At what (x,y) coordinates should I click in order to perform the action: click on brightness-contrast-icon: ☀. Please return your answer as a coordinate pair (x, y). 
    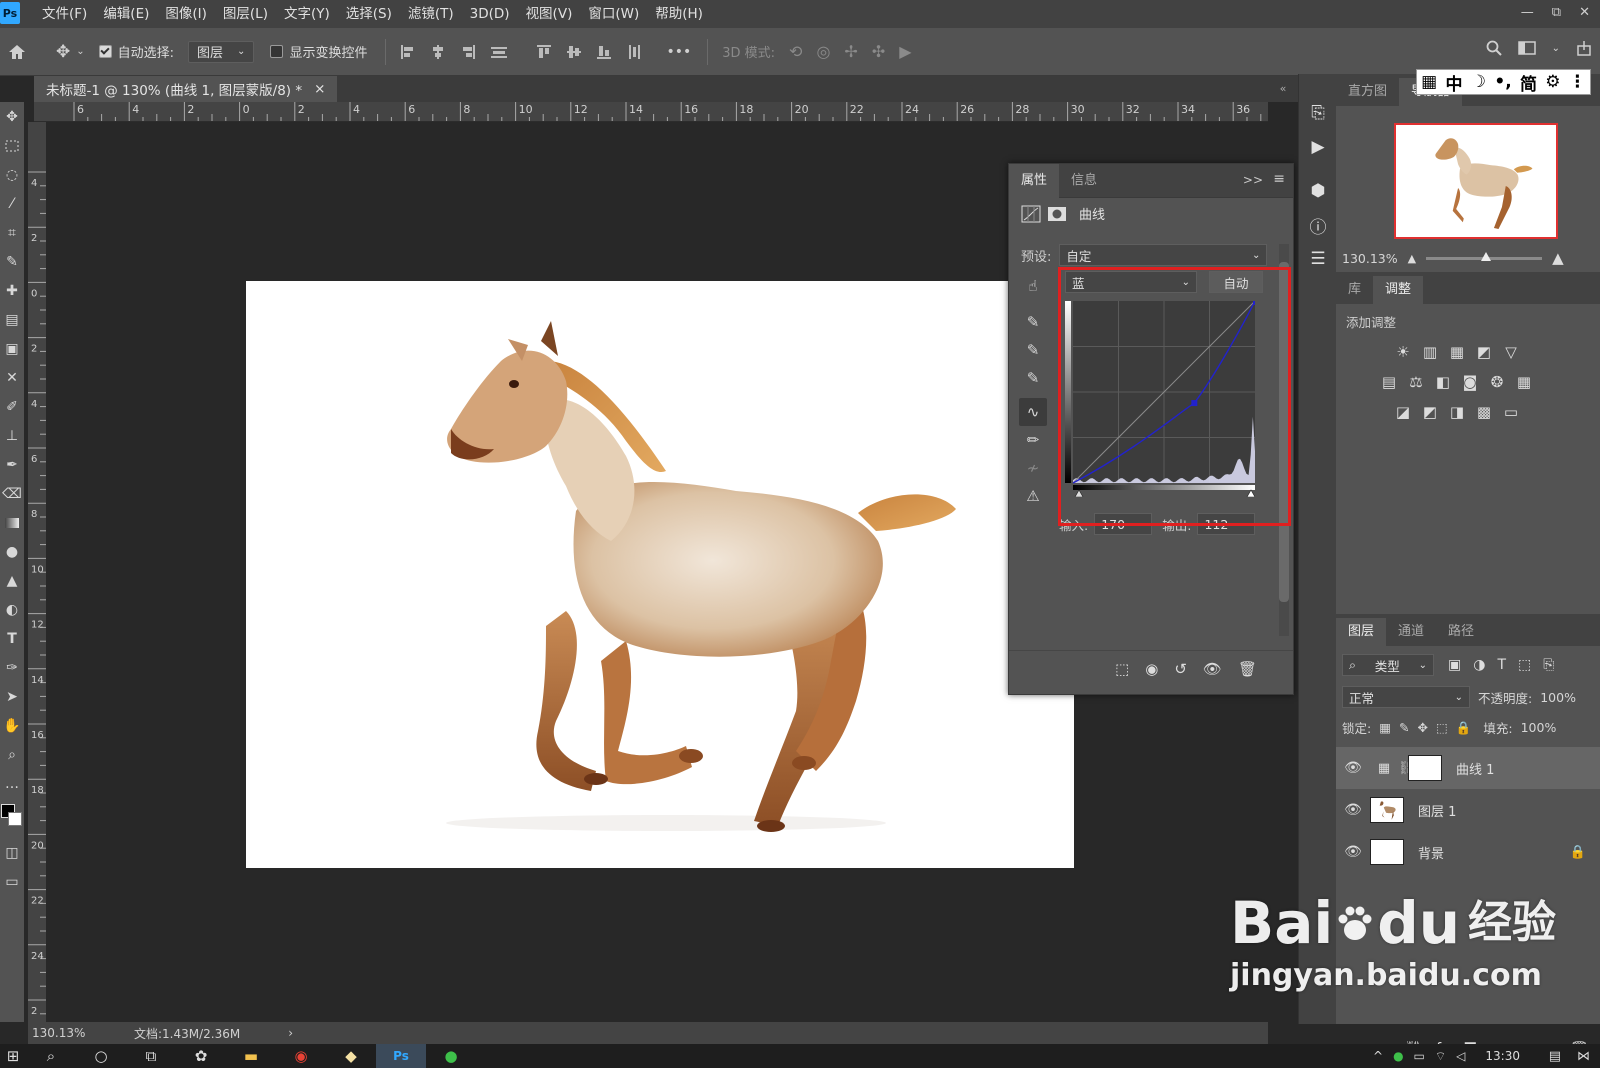
    Looking at the image, I should click on (1403, 352).